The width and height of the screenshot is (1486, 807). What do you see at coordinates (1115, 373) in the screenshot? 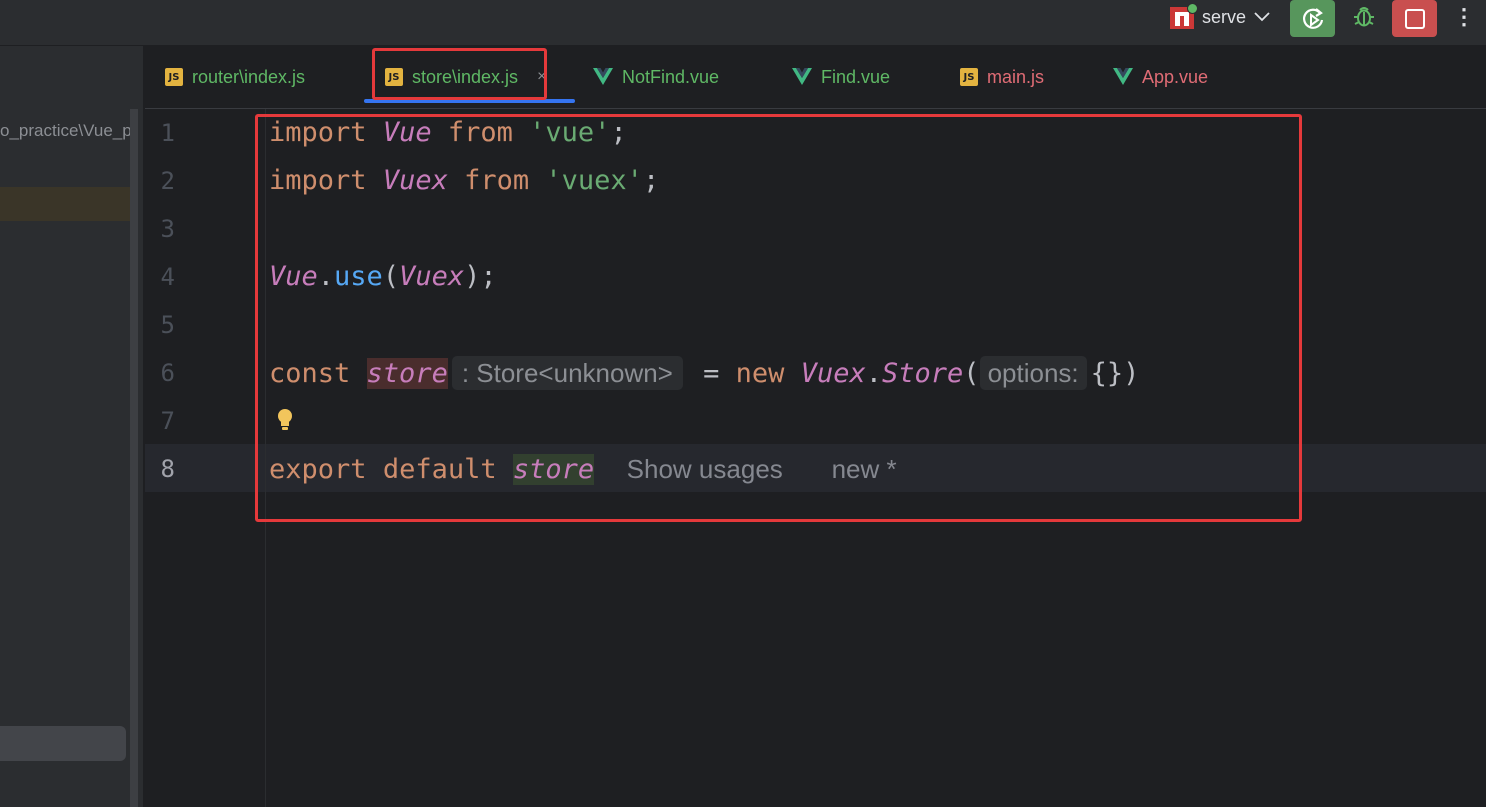
I see `punctuation: {})` at bounding box center [1115, 373].